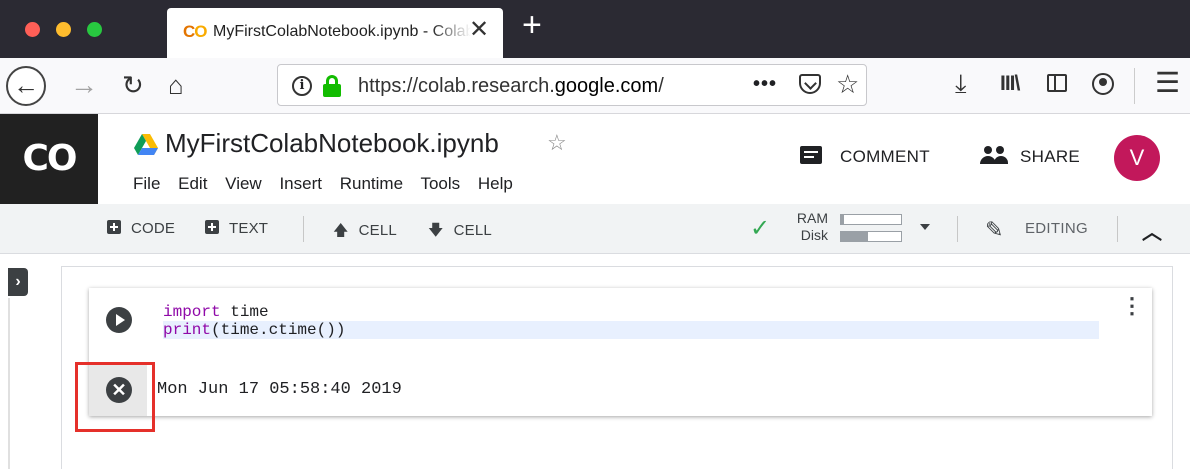 The height and width of the screenshot is (469, 1190). I want to click on new-tab-button: +, so click(532, 25).